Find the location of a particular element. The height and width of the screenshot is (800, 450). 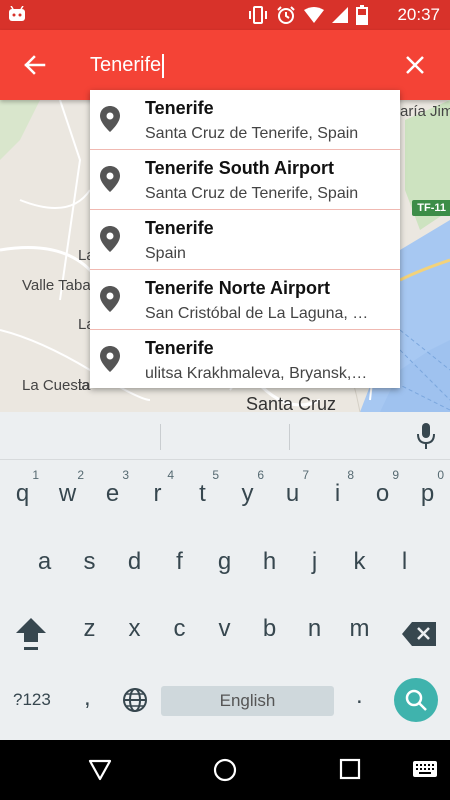

keyboard-switch-icon is located at coordinates (425, 770).